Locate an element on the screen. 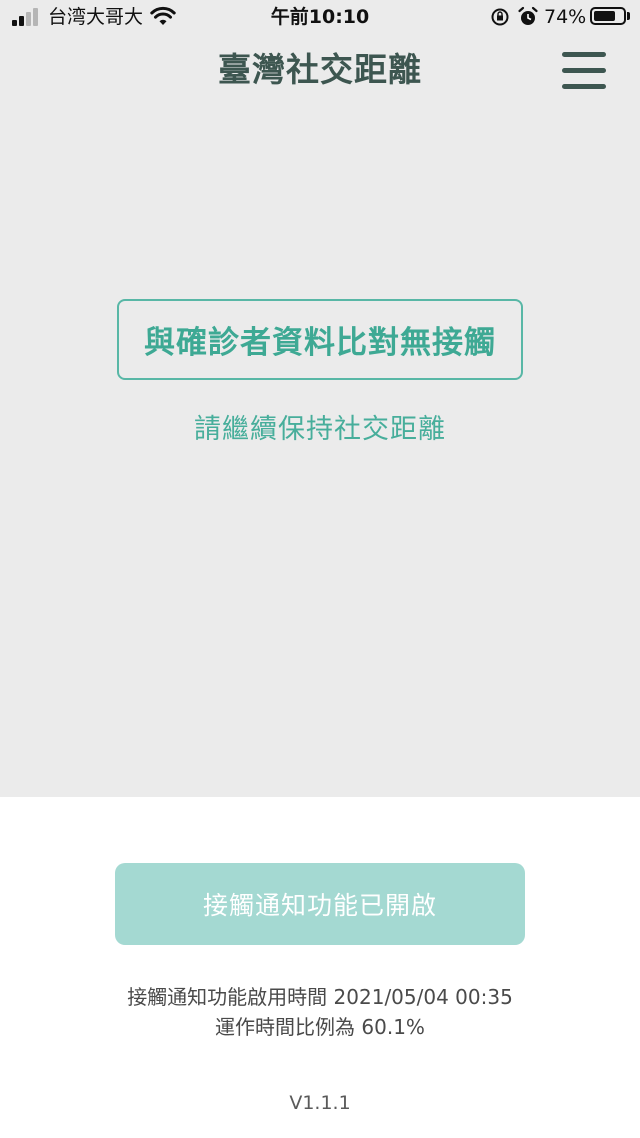  rotation-lock-icon is located at coordinates (500, 19).